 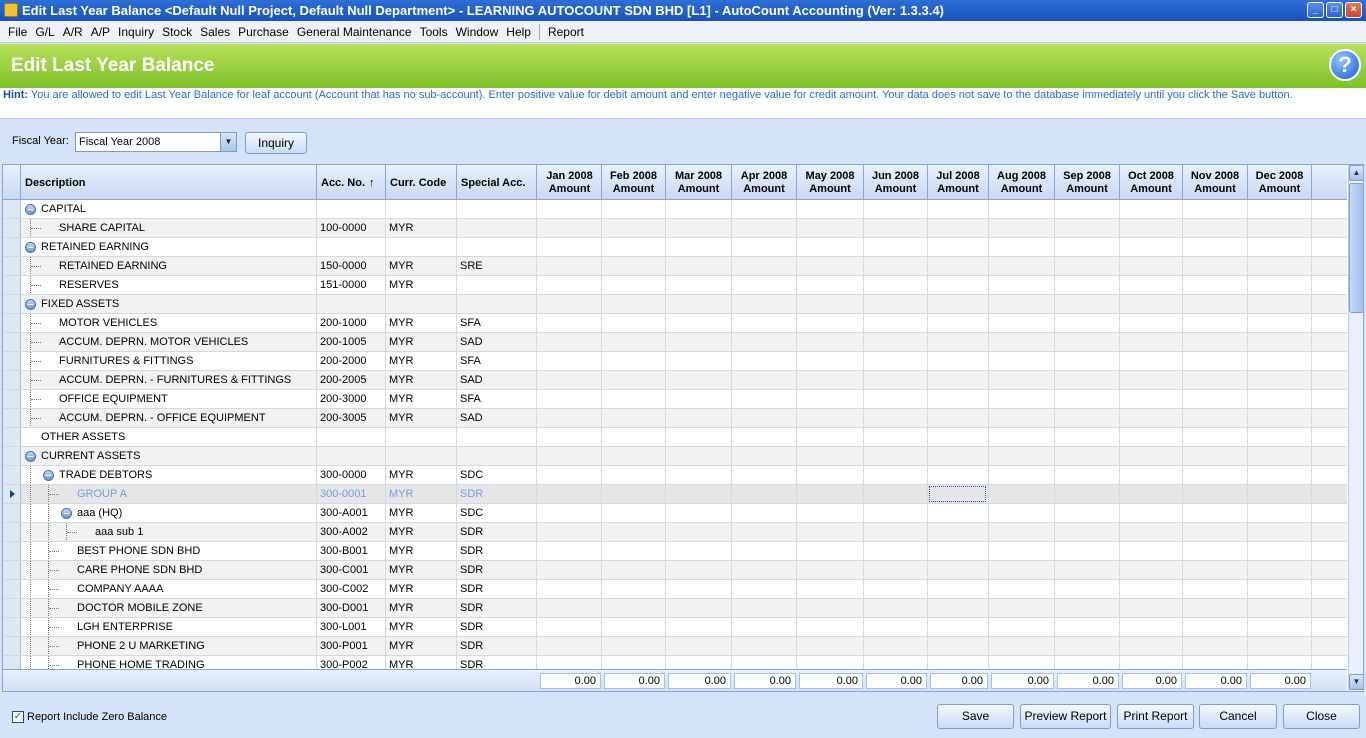 What do you see at coordinates (497, 323) in the screenshot?
I see `cell-special-acc: SFA` at bounding box center [497, 323].